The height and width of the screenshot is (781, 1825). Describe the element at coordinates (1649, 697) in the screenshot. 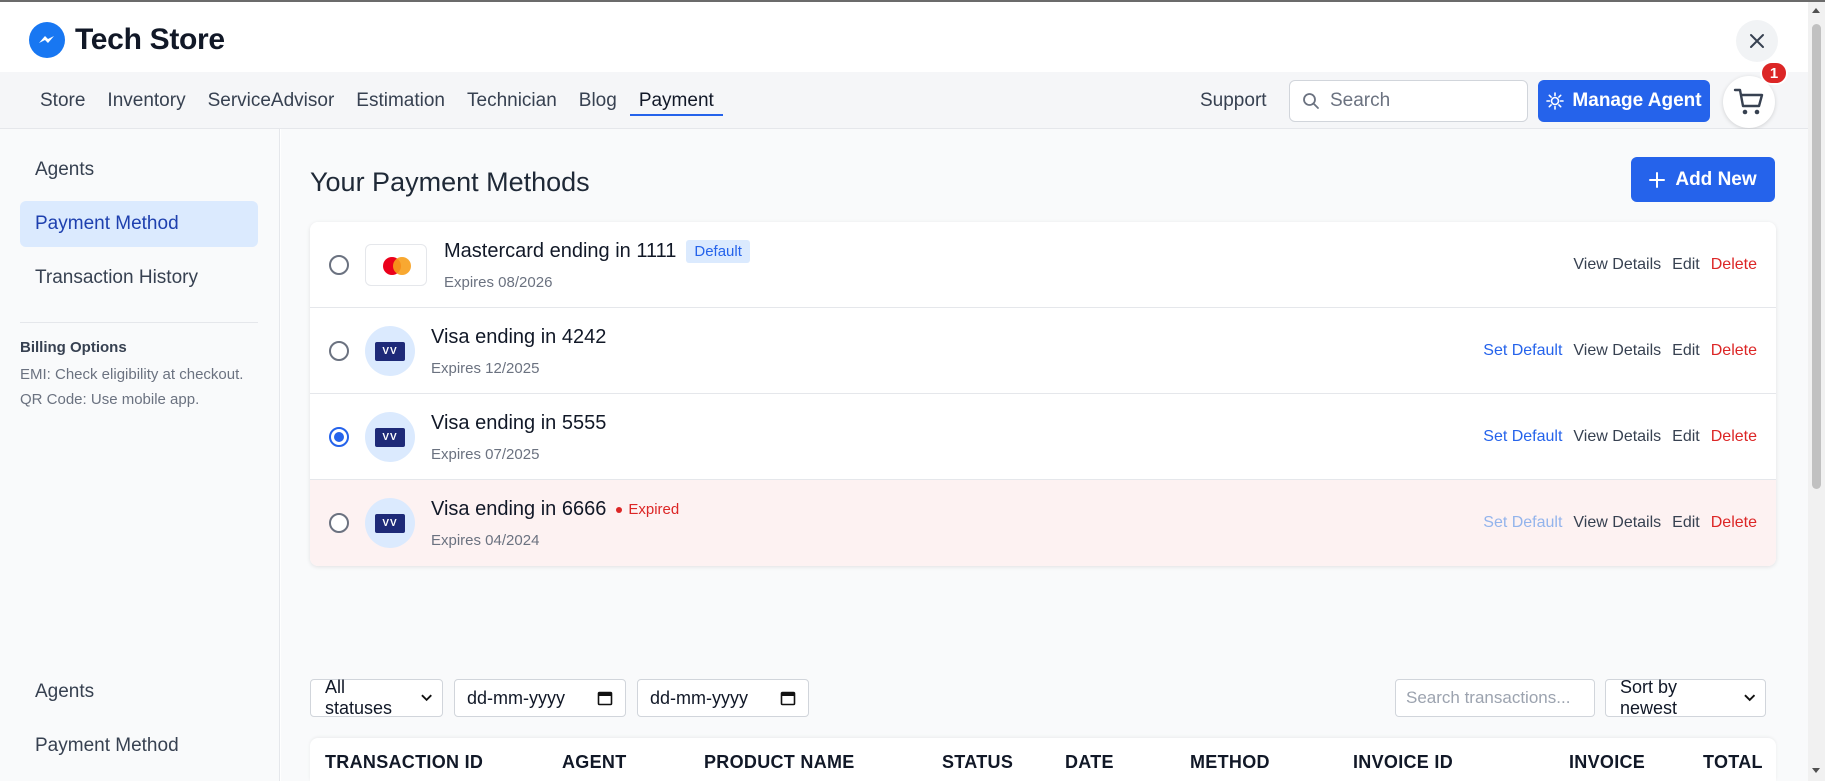

I see `sort-value: Sort by newest` at that location.